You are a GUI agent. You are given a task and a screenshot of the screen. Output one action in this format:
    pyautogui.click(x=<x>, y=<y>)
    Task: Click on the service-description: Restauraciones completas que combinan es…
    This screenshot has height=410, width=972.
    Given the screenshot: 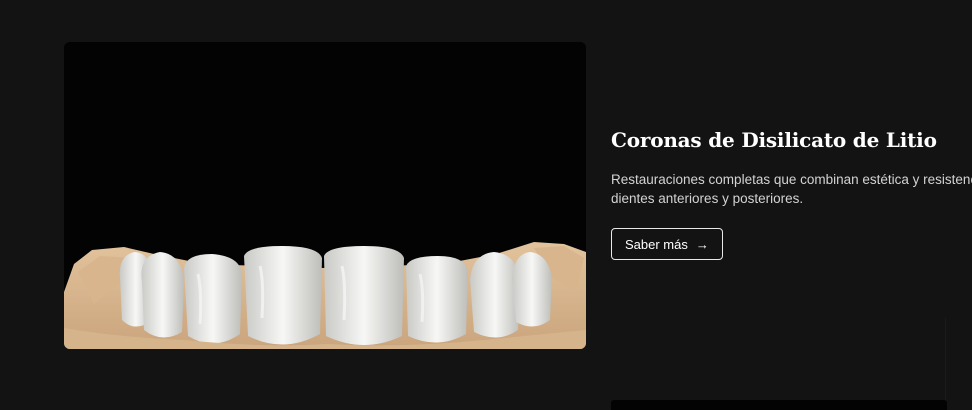 What is the action you would take?
    pyautogui.click(x=791, y=189)
    